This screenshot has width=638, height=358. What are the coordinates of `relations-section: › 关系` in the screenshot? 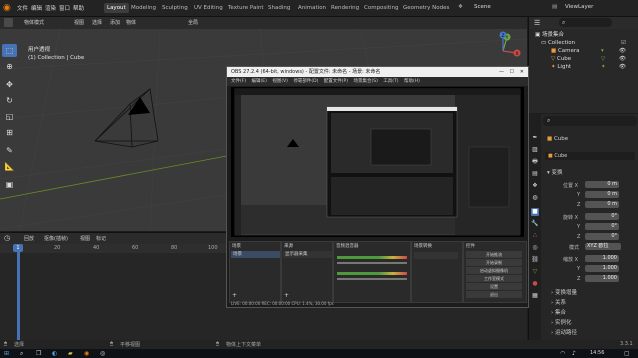 It's located at (558, 302).